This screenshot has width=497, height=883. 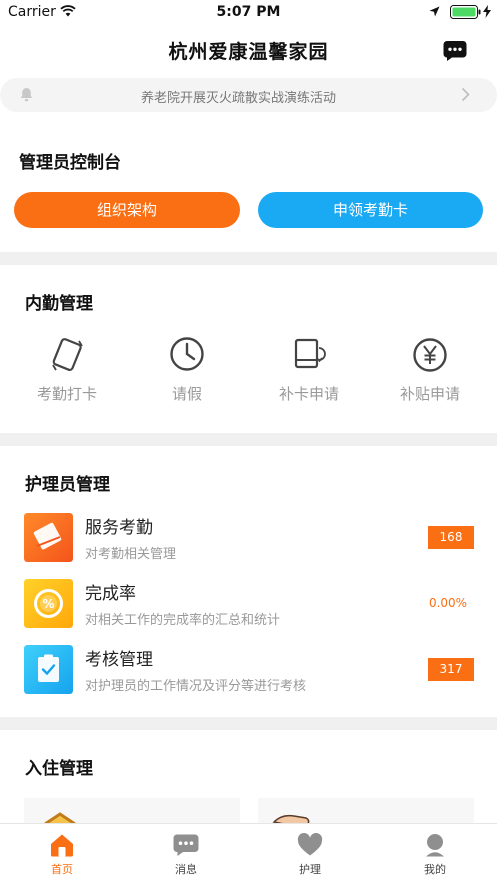 What do you see at coordinates (119, 660) in the screenshot?
I see `assessment-title: 考核管理` at bounding box center [119, 660].